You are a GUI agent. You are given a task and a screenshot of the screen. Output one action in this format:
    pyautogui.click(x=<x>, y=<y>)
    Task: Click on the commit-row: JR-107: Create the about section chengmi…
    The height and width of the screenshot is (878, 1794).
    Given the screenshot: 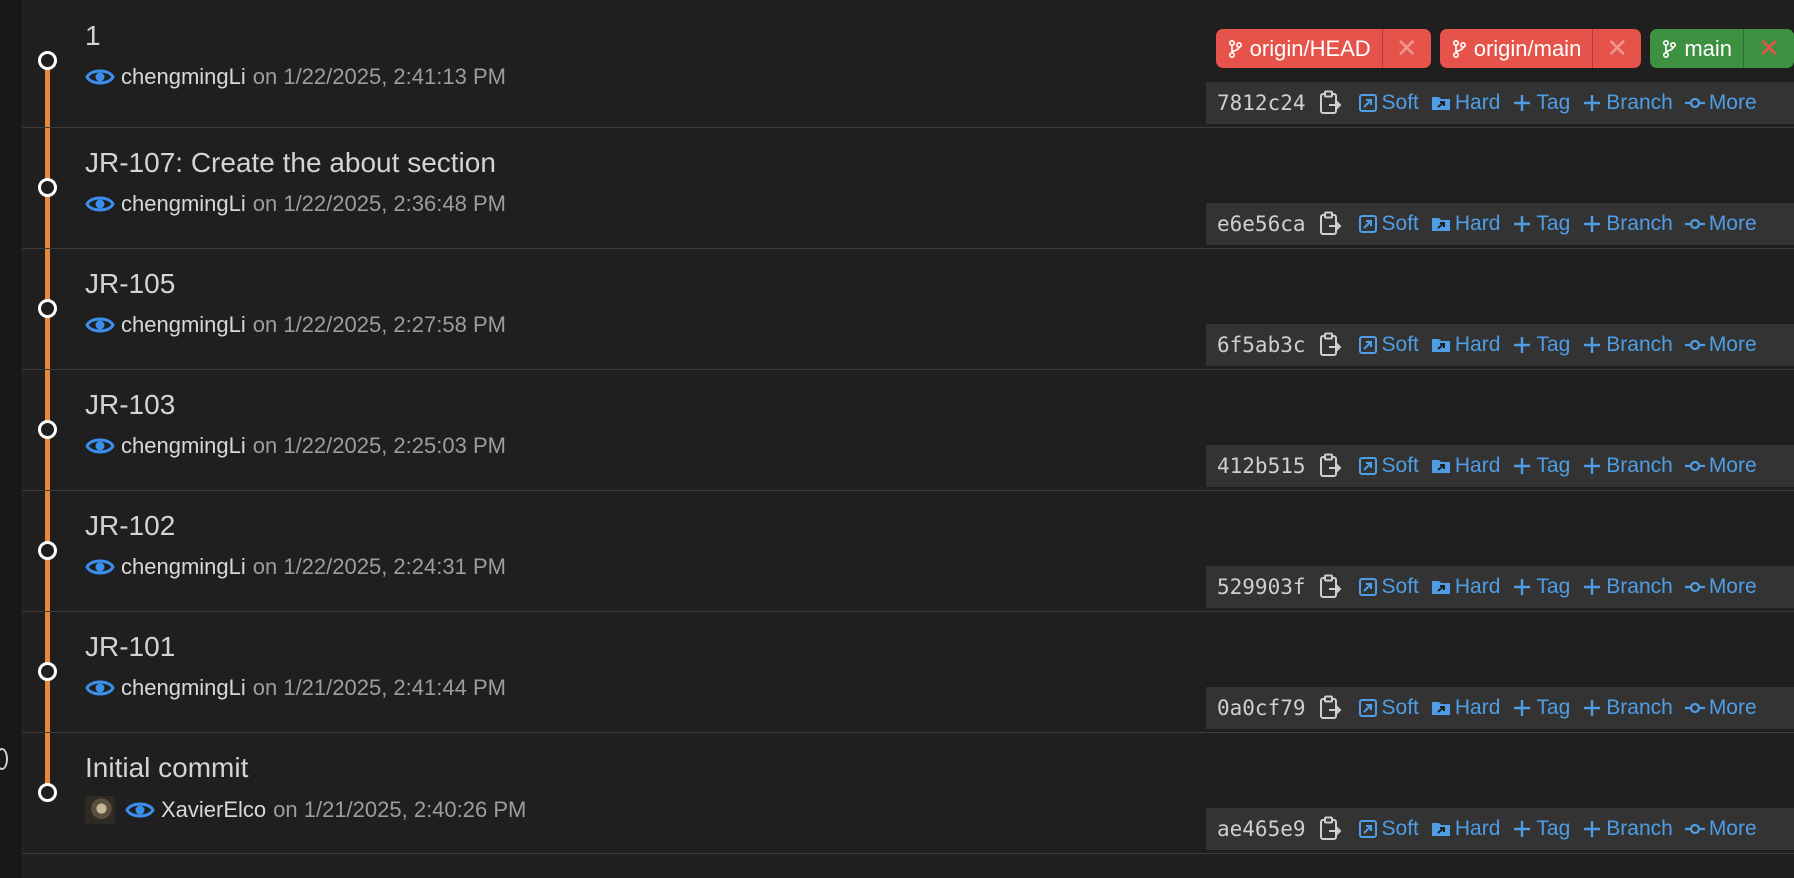 What is the action you would take?
    pyautogui.click(x=908, y=188)
    